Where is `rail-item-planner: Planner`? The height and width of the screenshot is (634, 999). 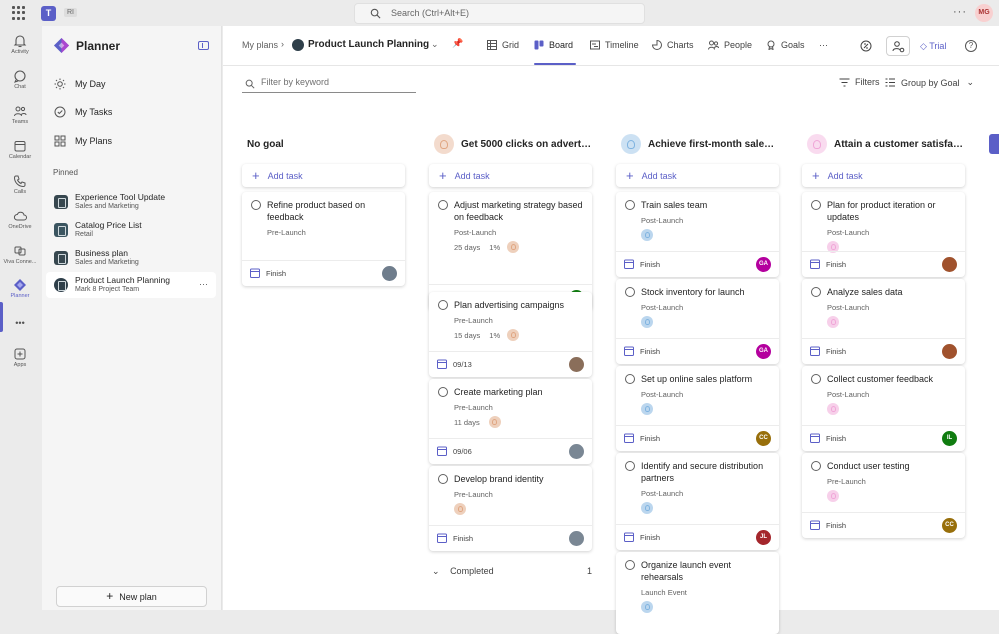 rail-item-planner: Planner is located at coordinates (20, 288).